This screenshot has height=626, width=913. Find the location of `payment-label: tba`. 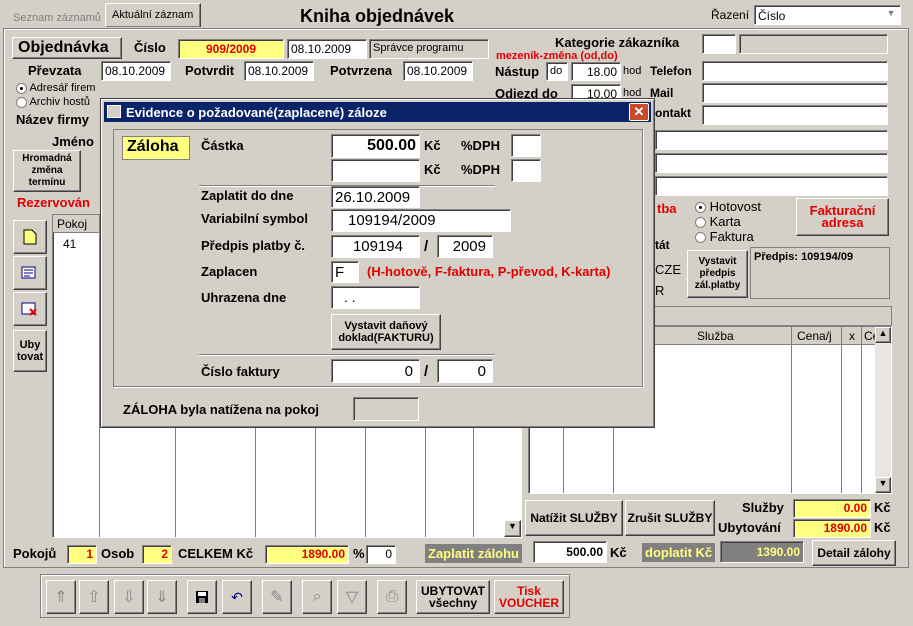

payment-label: tba is located at coordinates (667, 208).